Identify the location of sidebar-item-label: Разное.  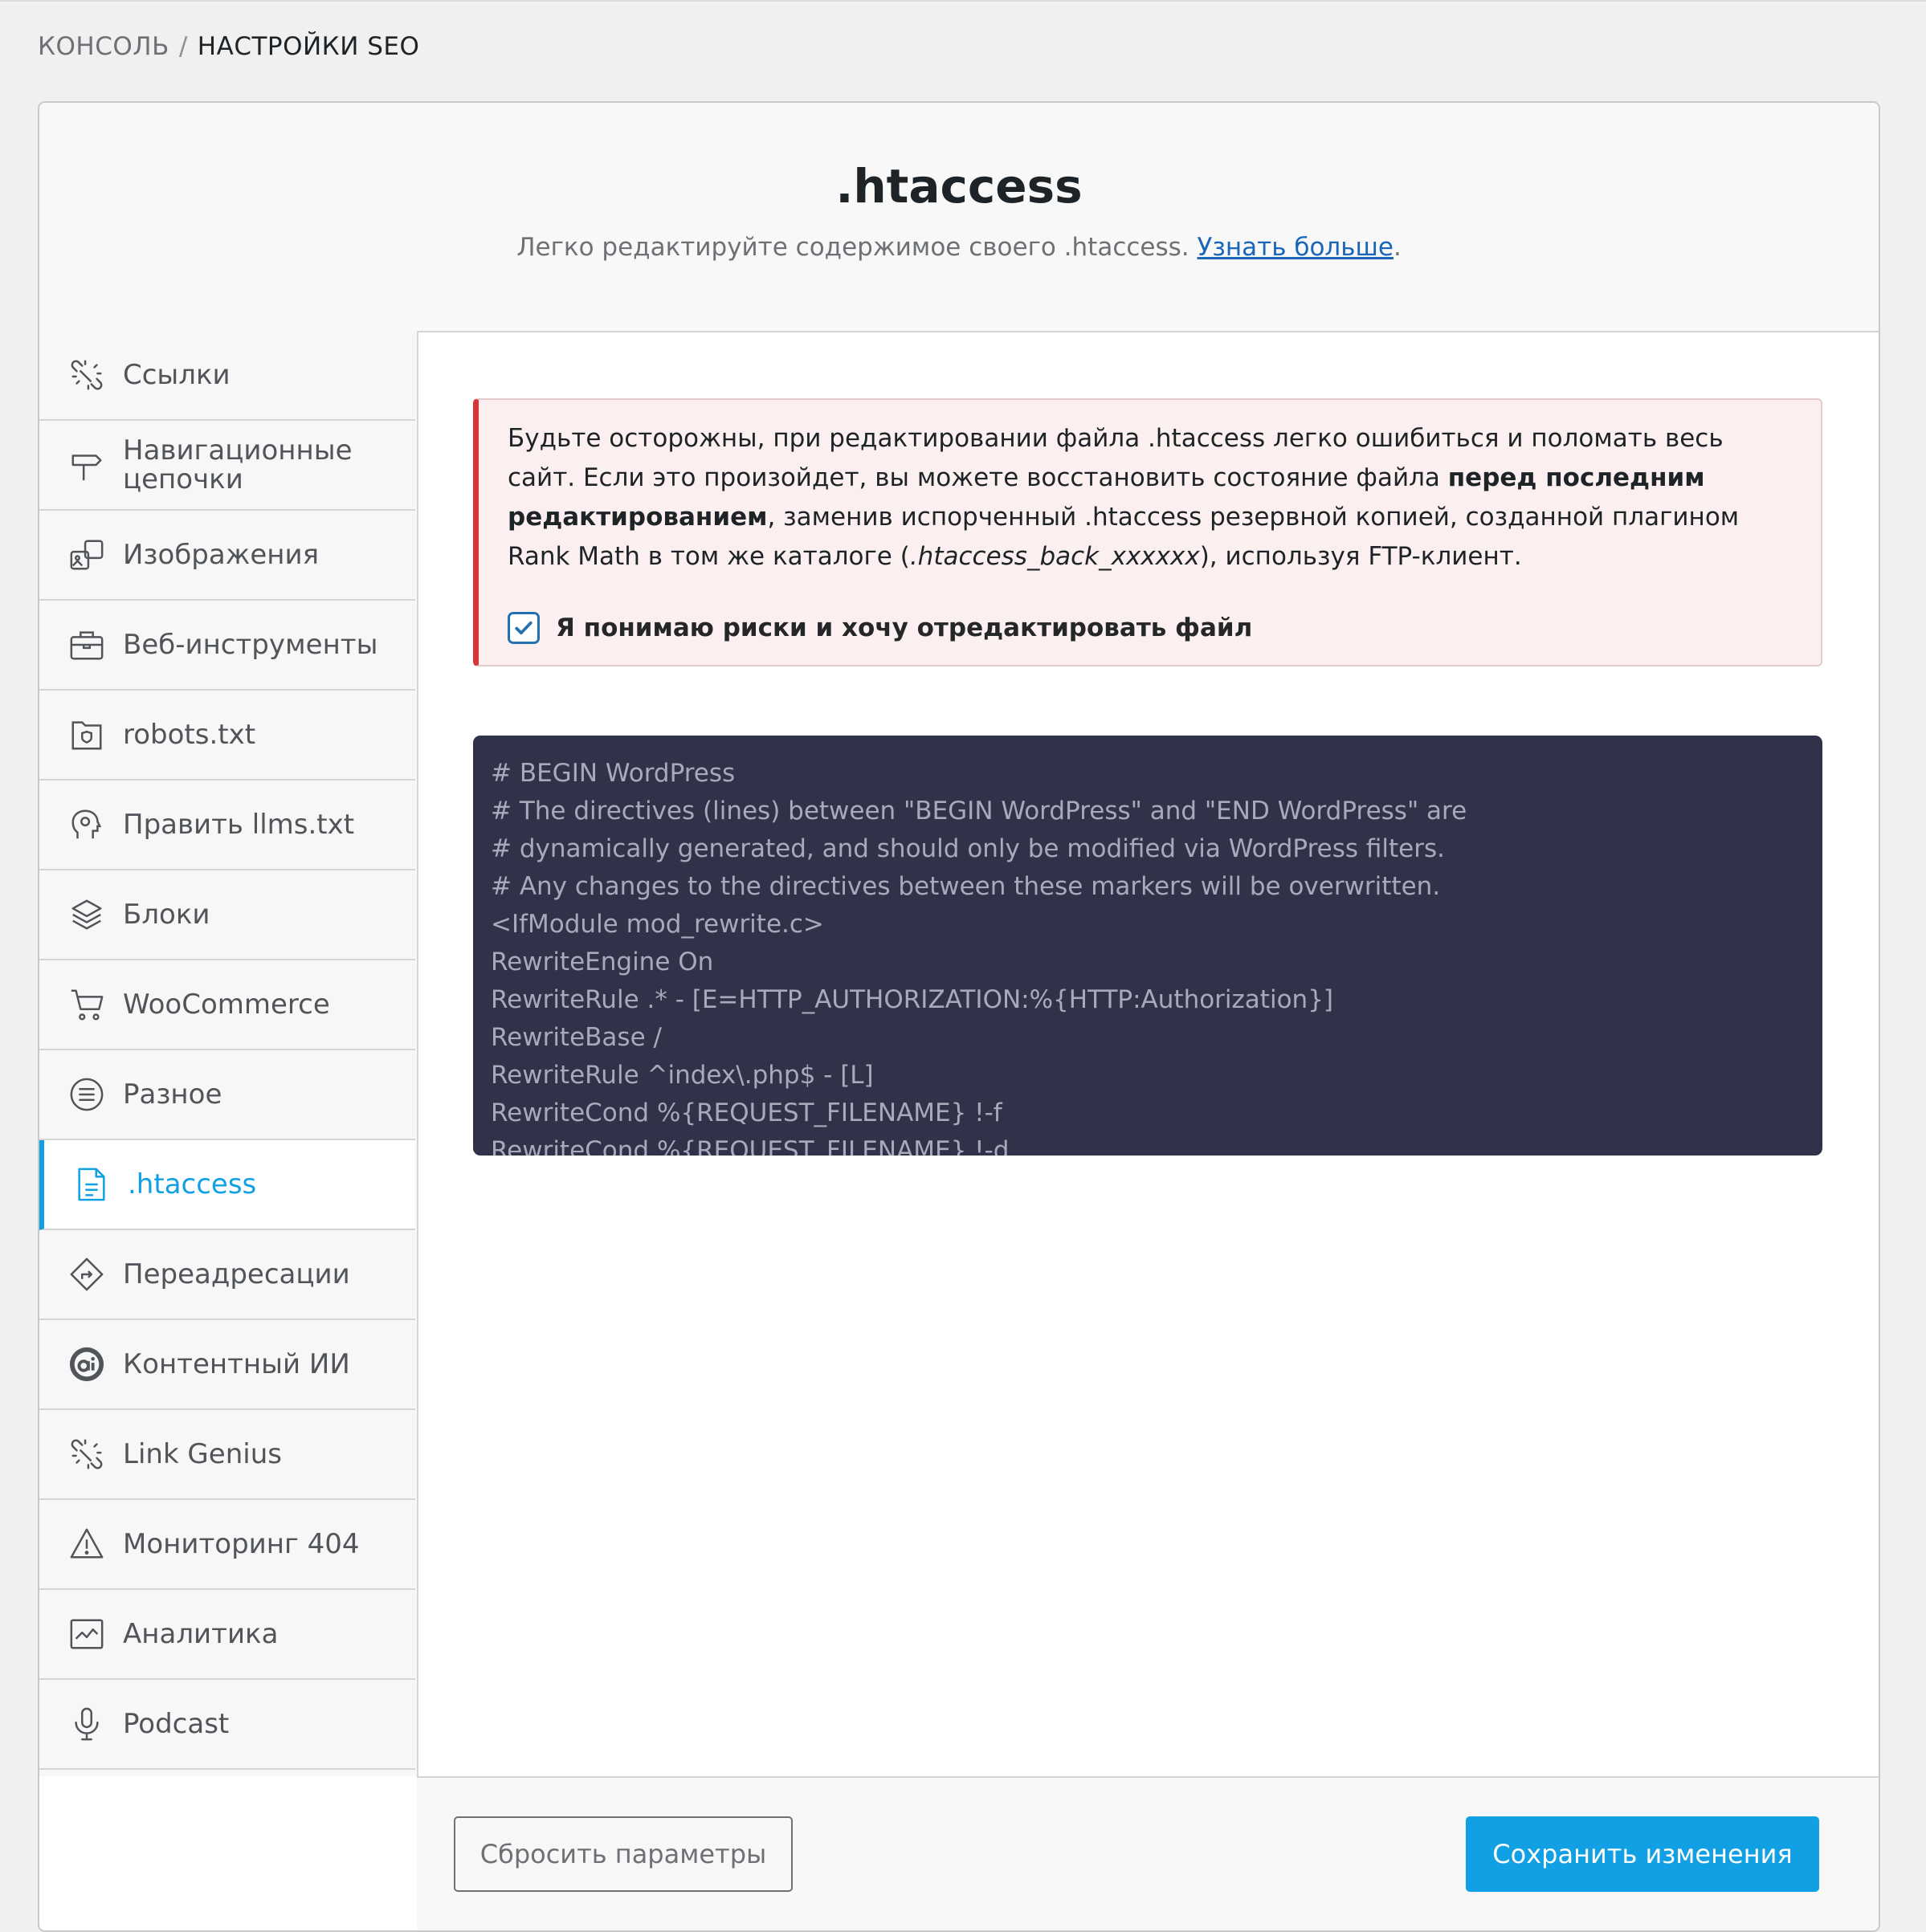
(172, 1094).